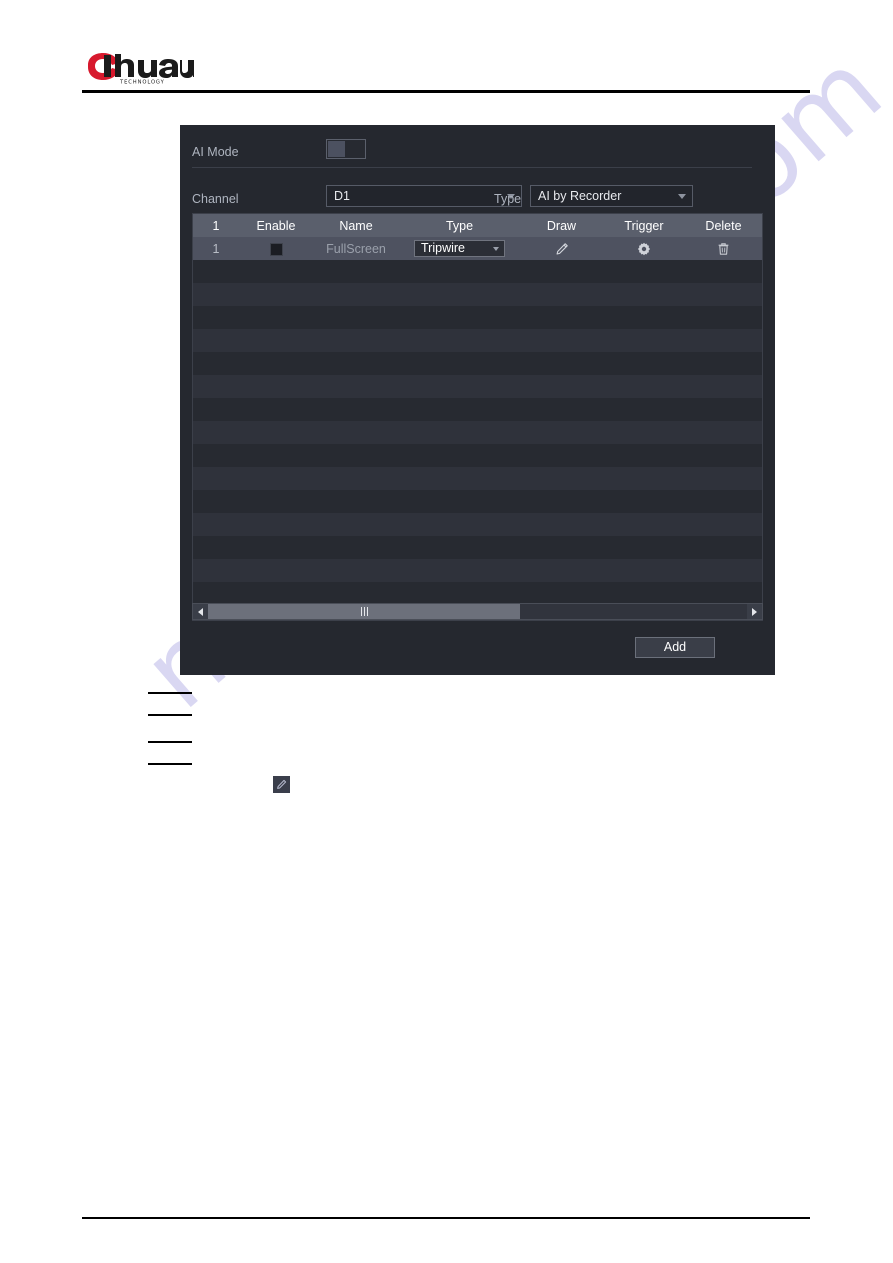 This screenshot has width=893, height=1263. I want to click on row-enable-cell, so click(276, 248).